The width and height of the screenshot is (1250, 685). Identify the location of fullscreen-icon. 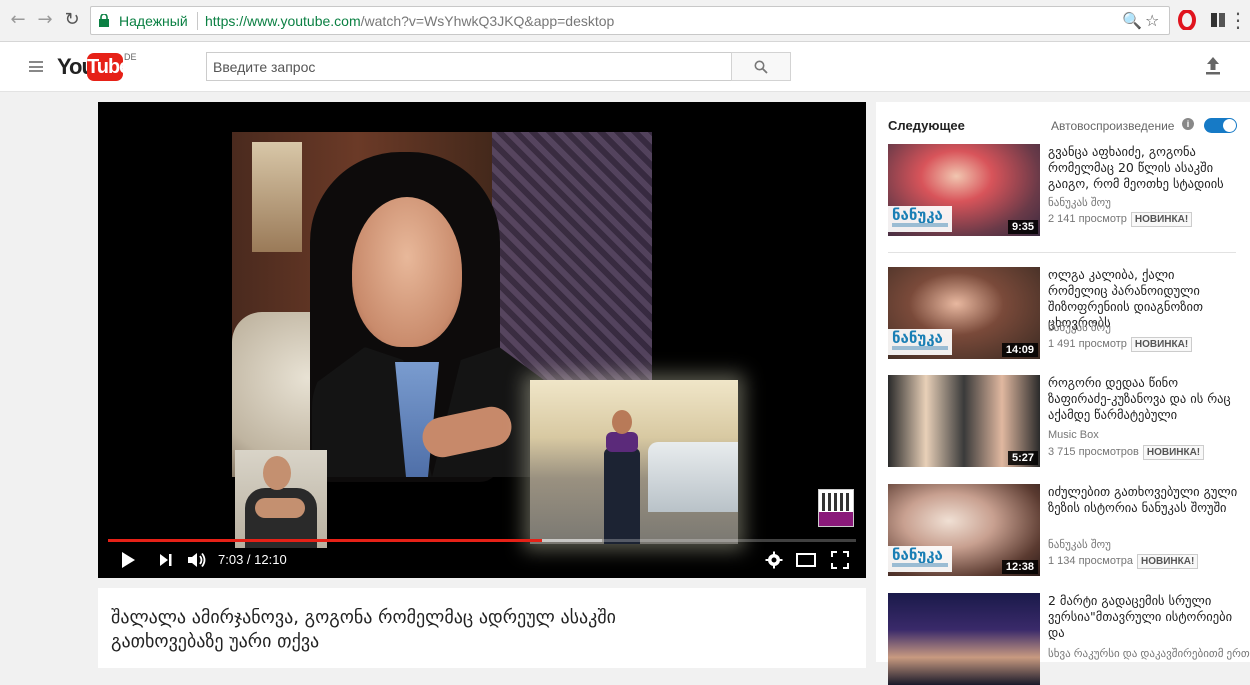
(840, 560).